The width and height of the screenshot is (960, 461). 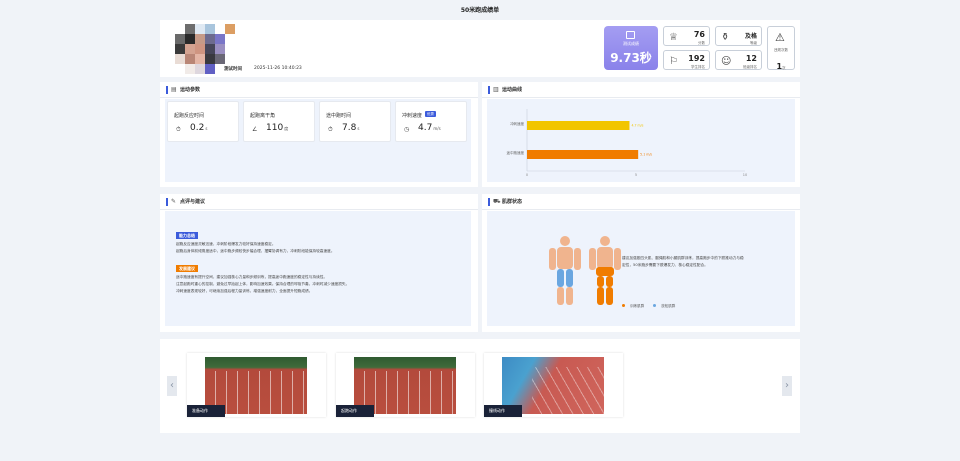 I want to click on violations-unit: 次, so click(x=784, y=68).